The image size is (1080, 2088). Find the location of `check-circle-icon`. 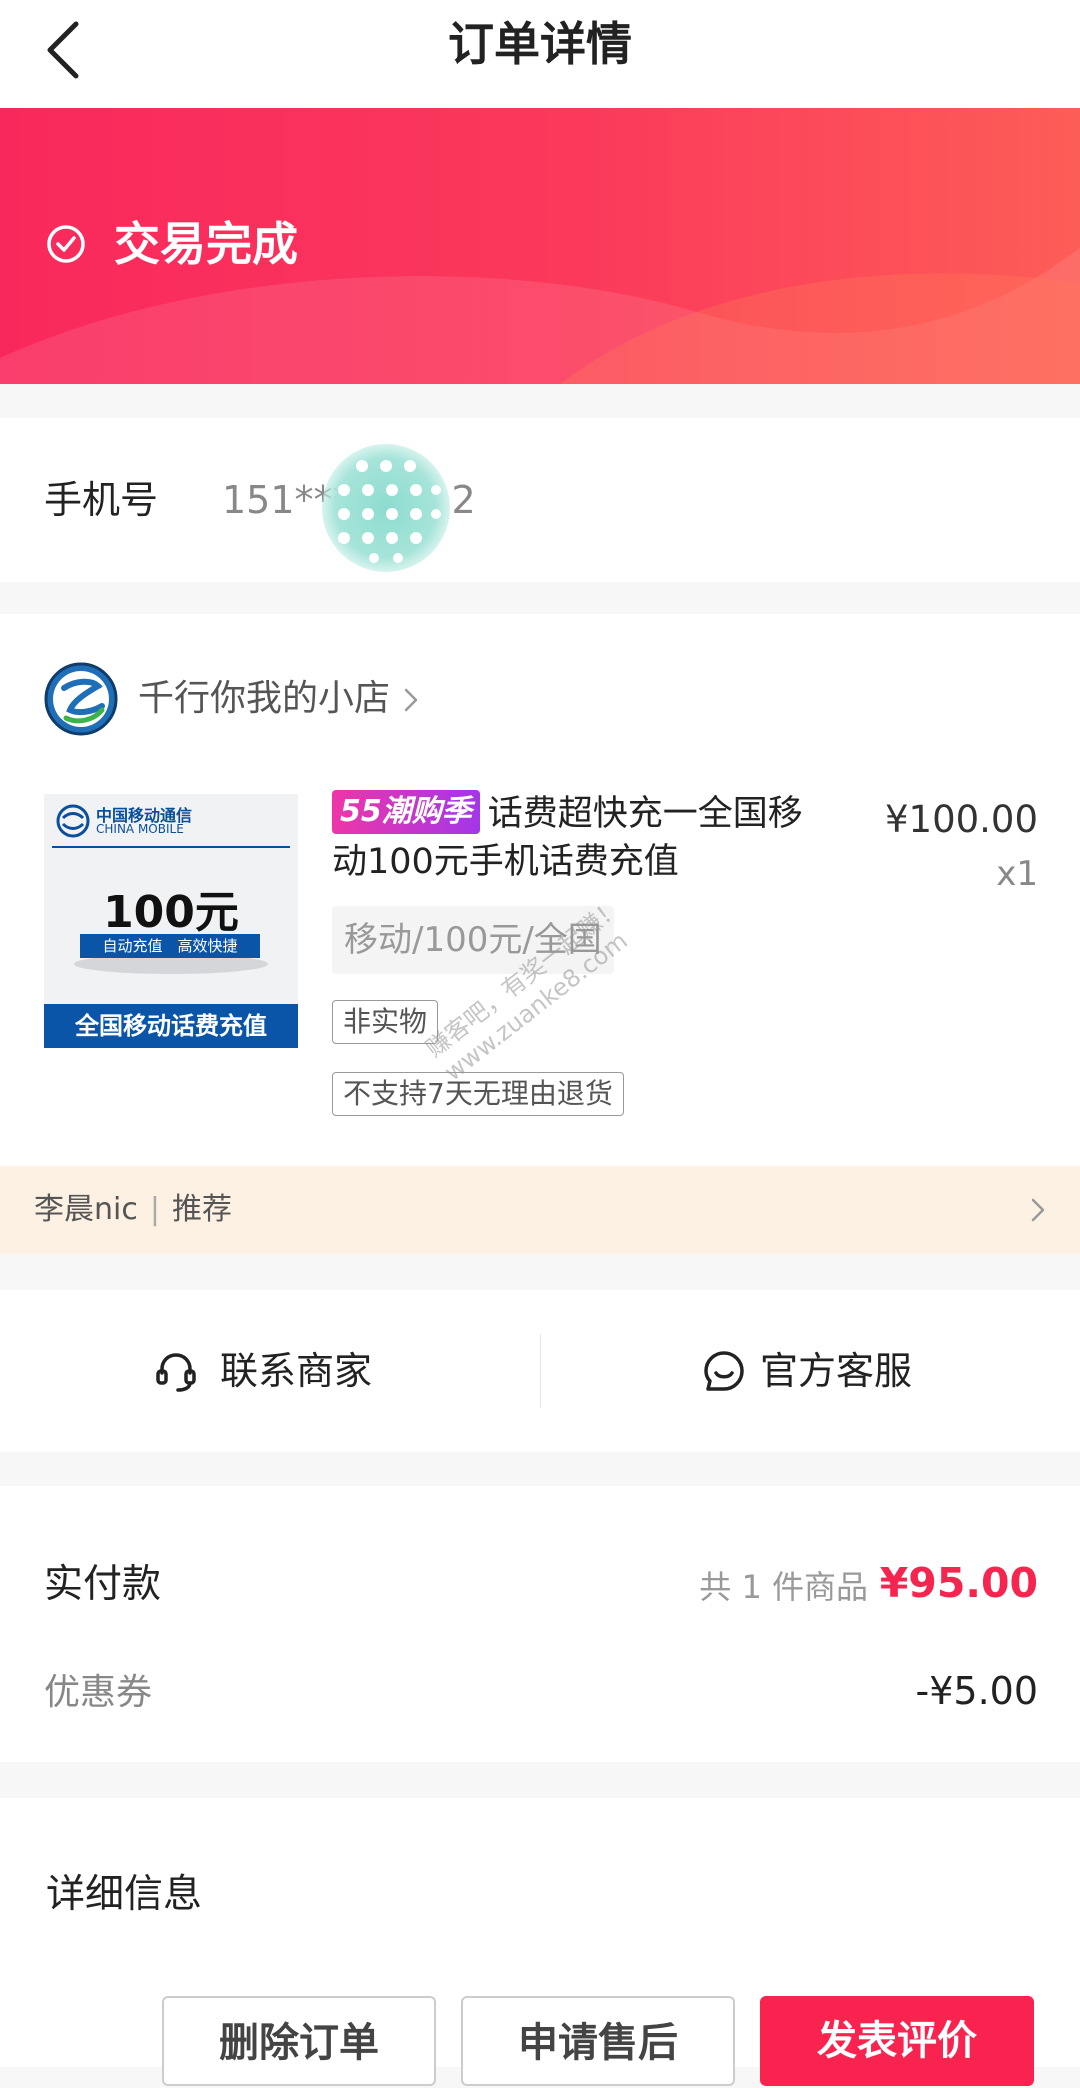

check-circle-icon is located at coordinates (66, 244).